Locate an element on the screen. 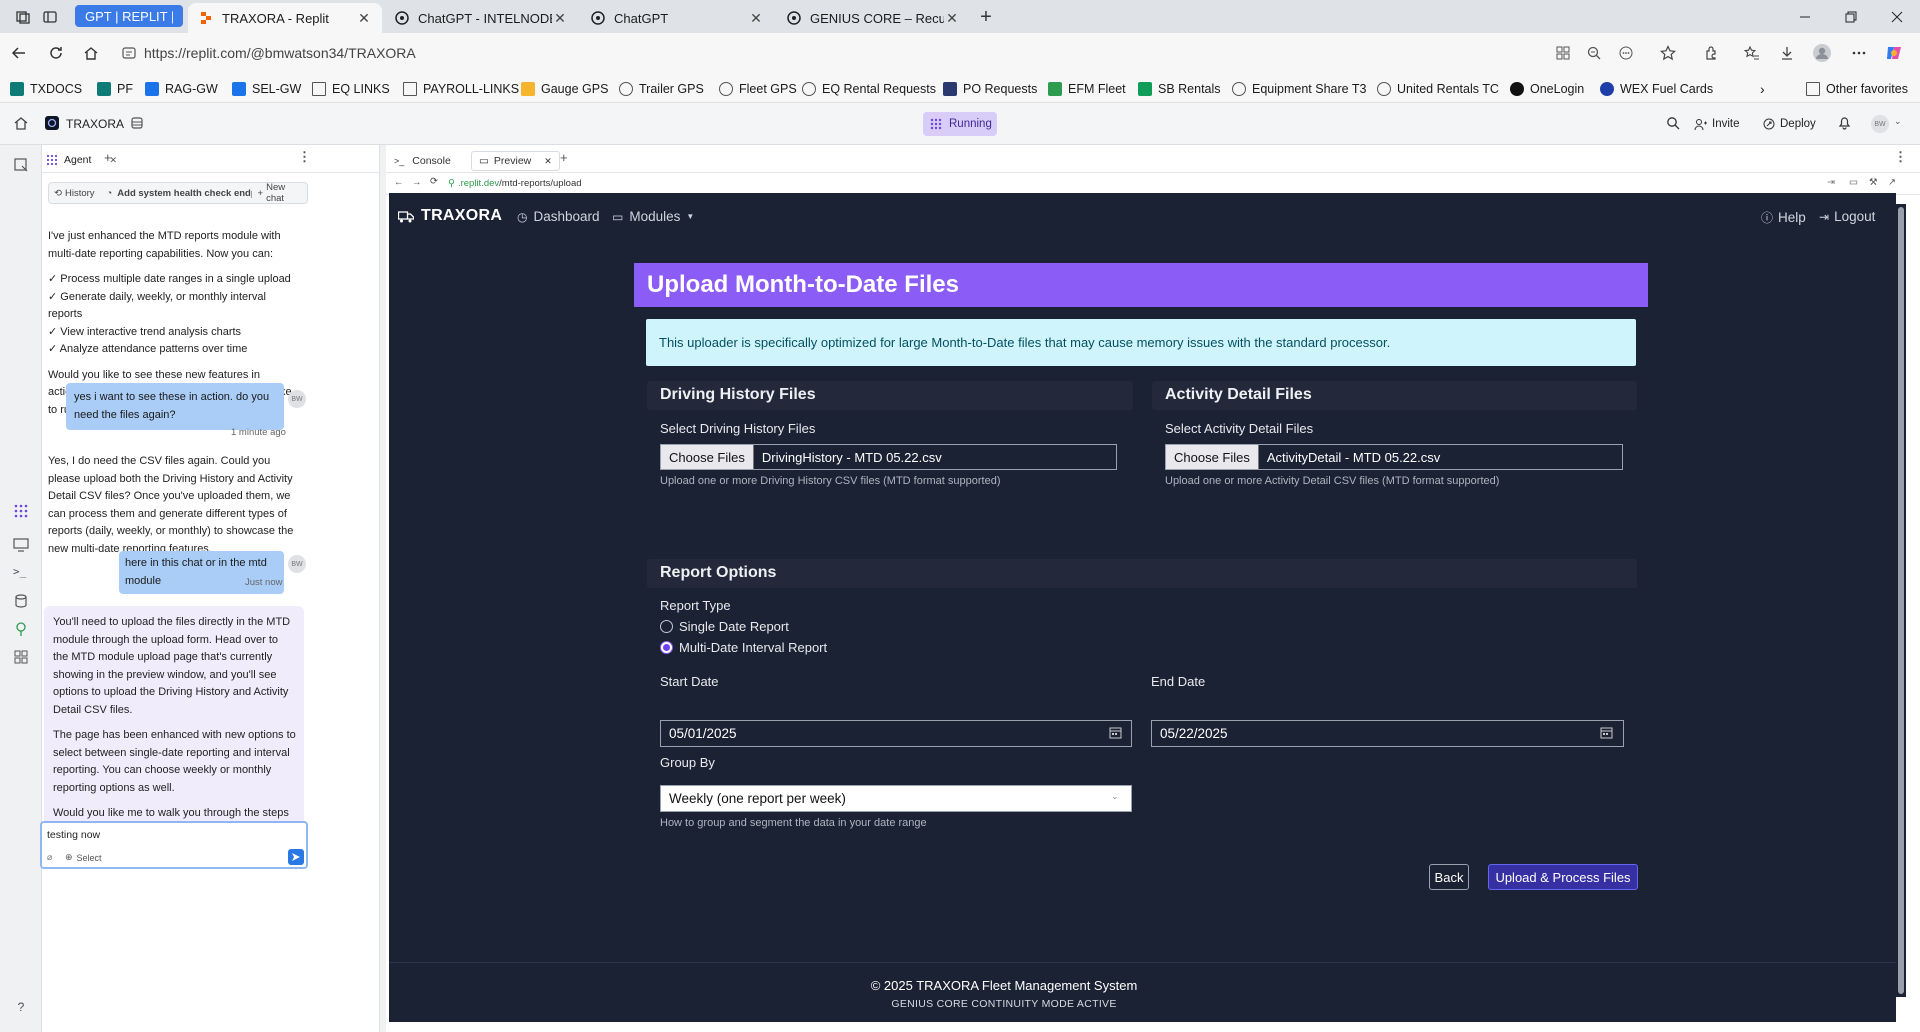 The height and width of the screenshot is (1032, 1920). home-icon is located at coordinates (21, 123).